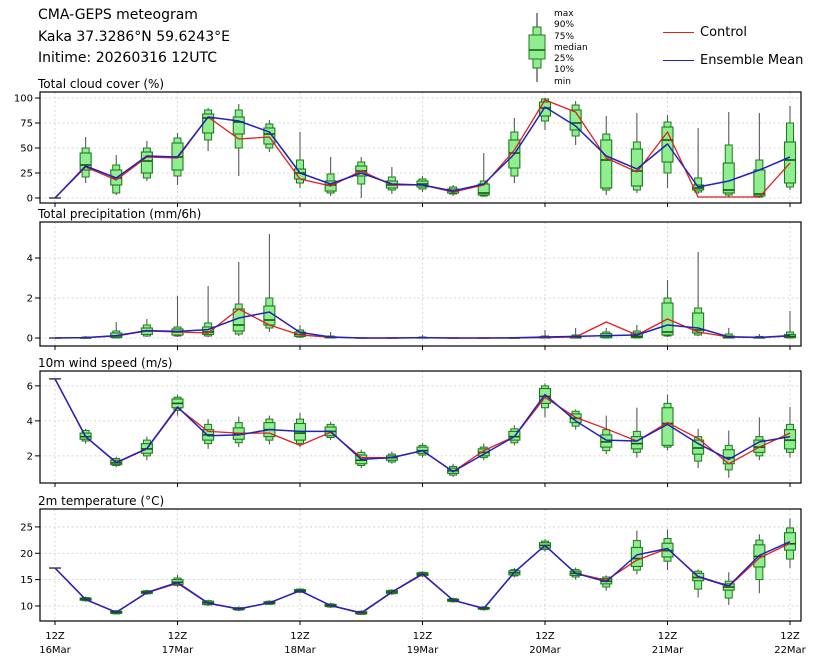  I want to click on y-tick-label: 75, so click(26, 124).